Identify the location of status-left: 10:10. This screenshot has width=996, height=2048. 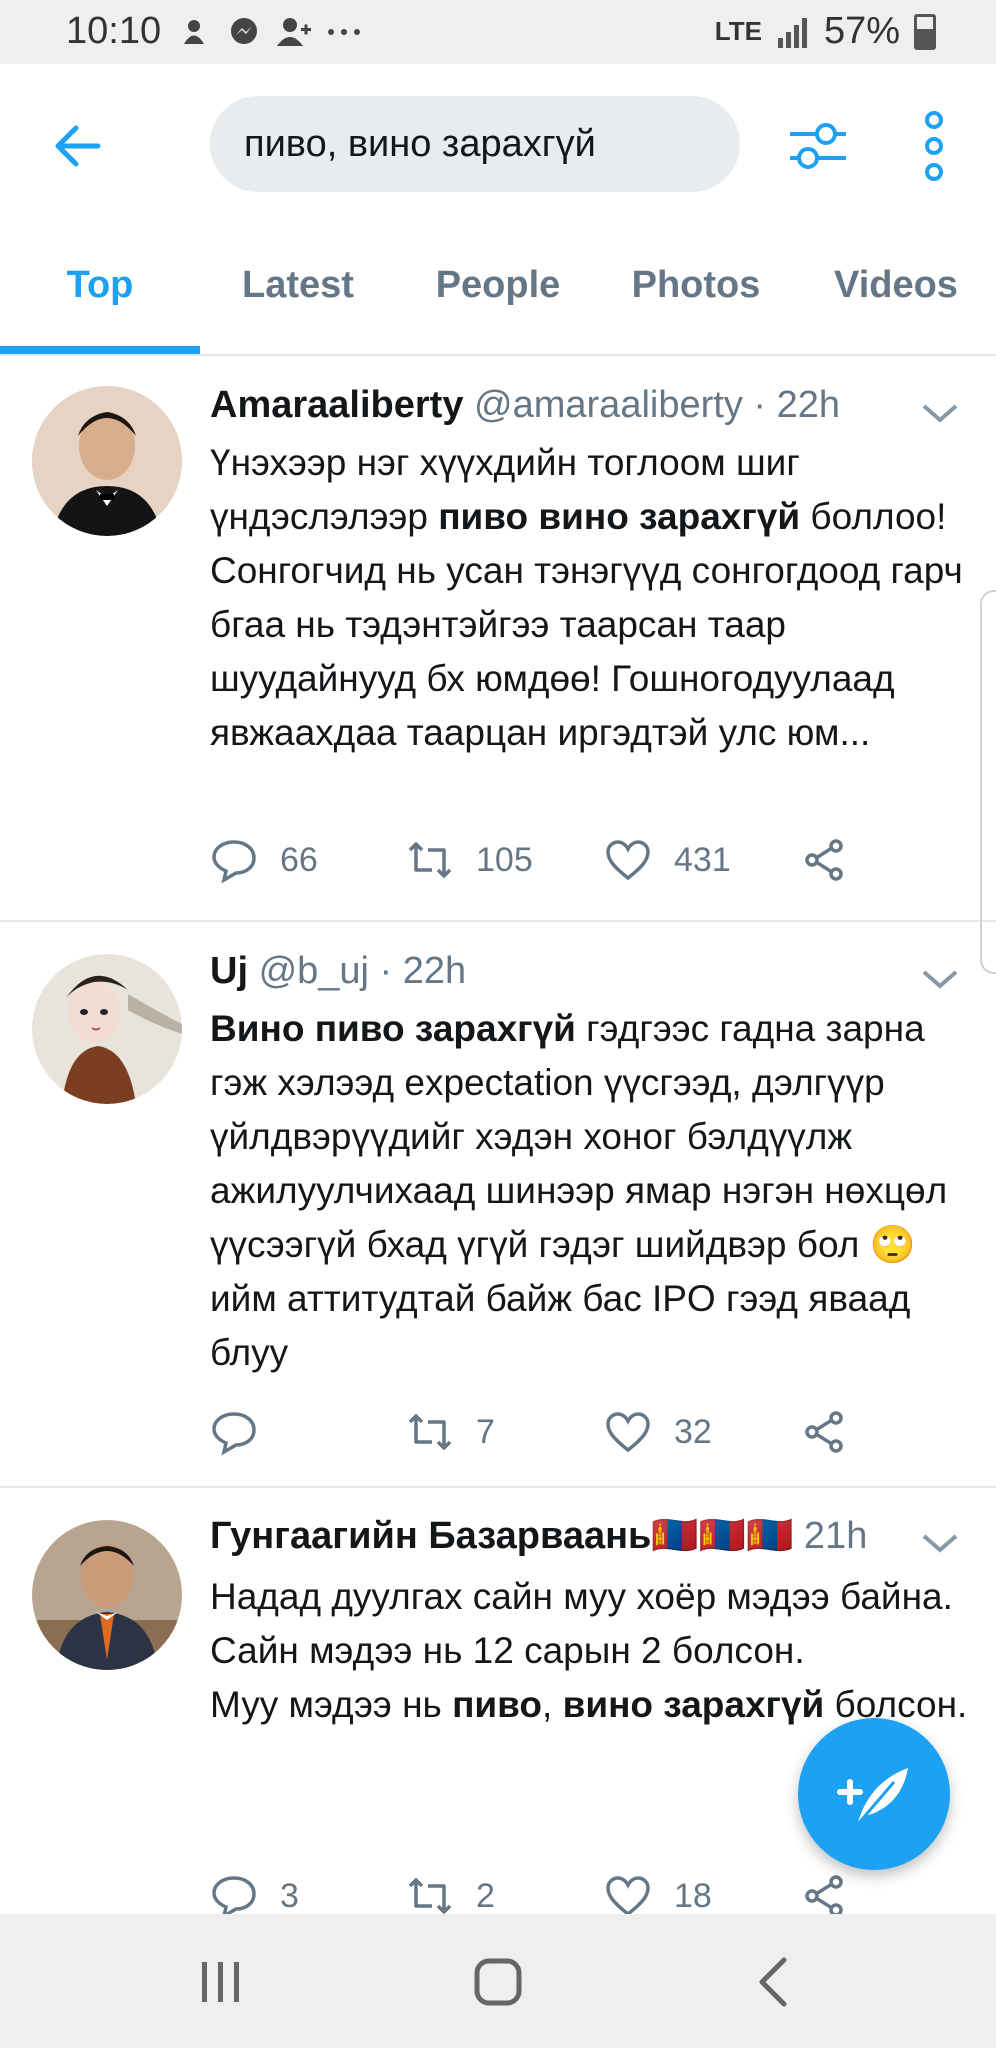
(213, 31).